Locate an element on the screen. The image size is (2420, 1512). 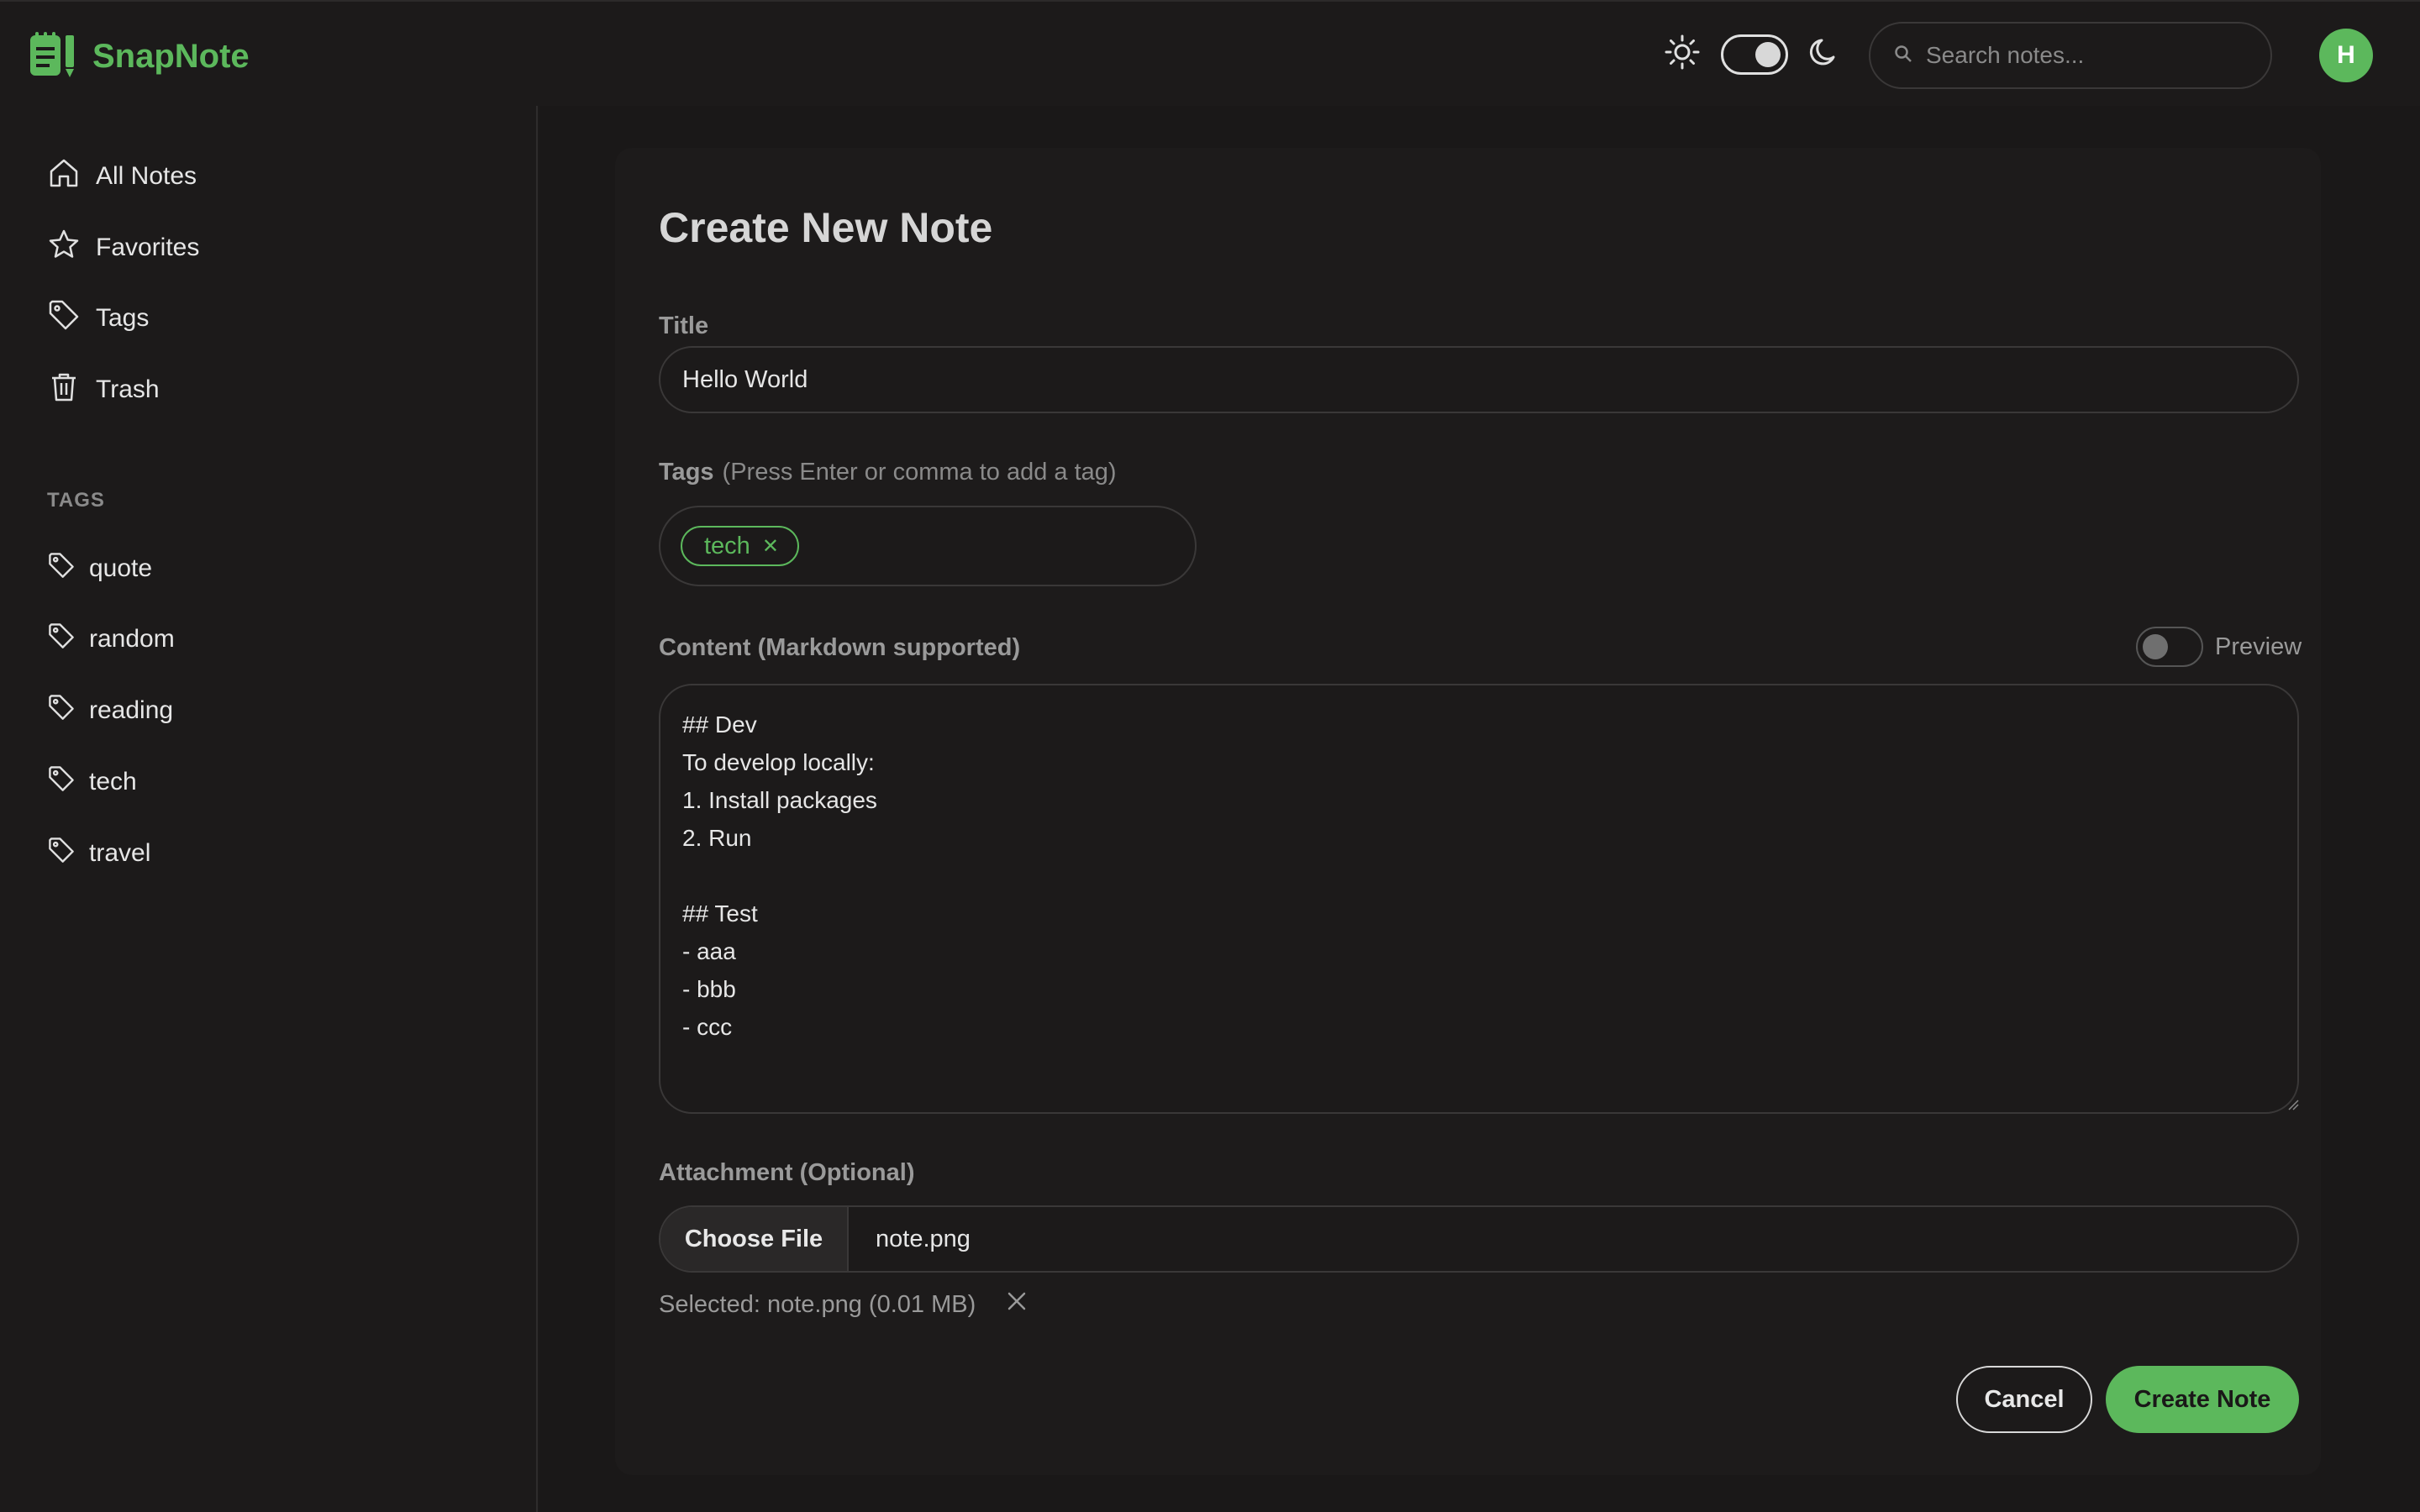
sidebar-item-label: Tags is located at coordinates (123, 318).